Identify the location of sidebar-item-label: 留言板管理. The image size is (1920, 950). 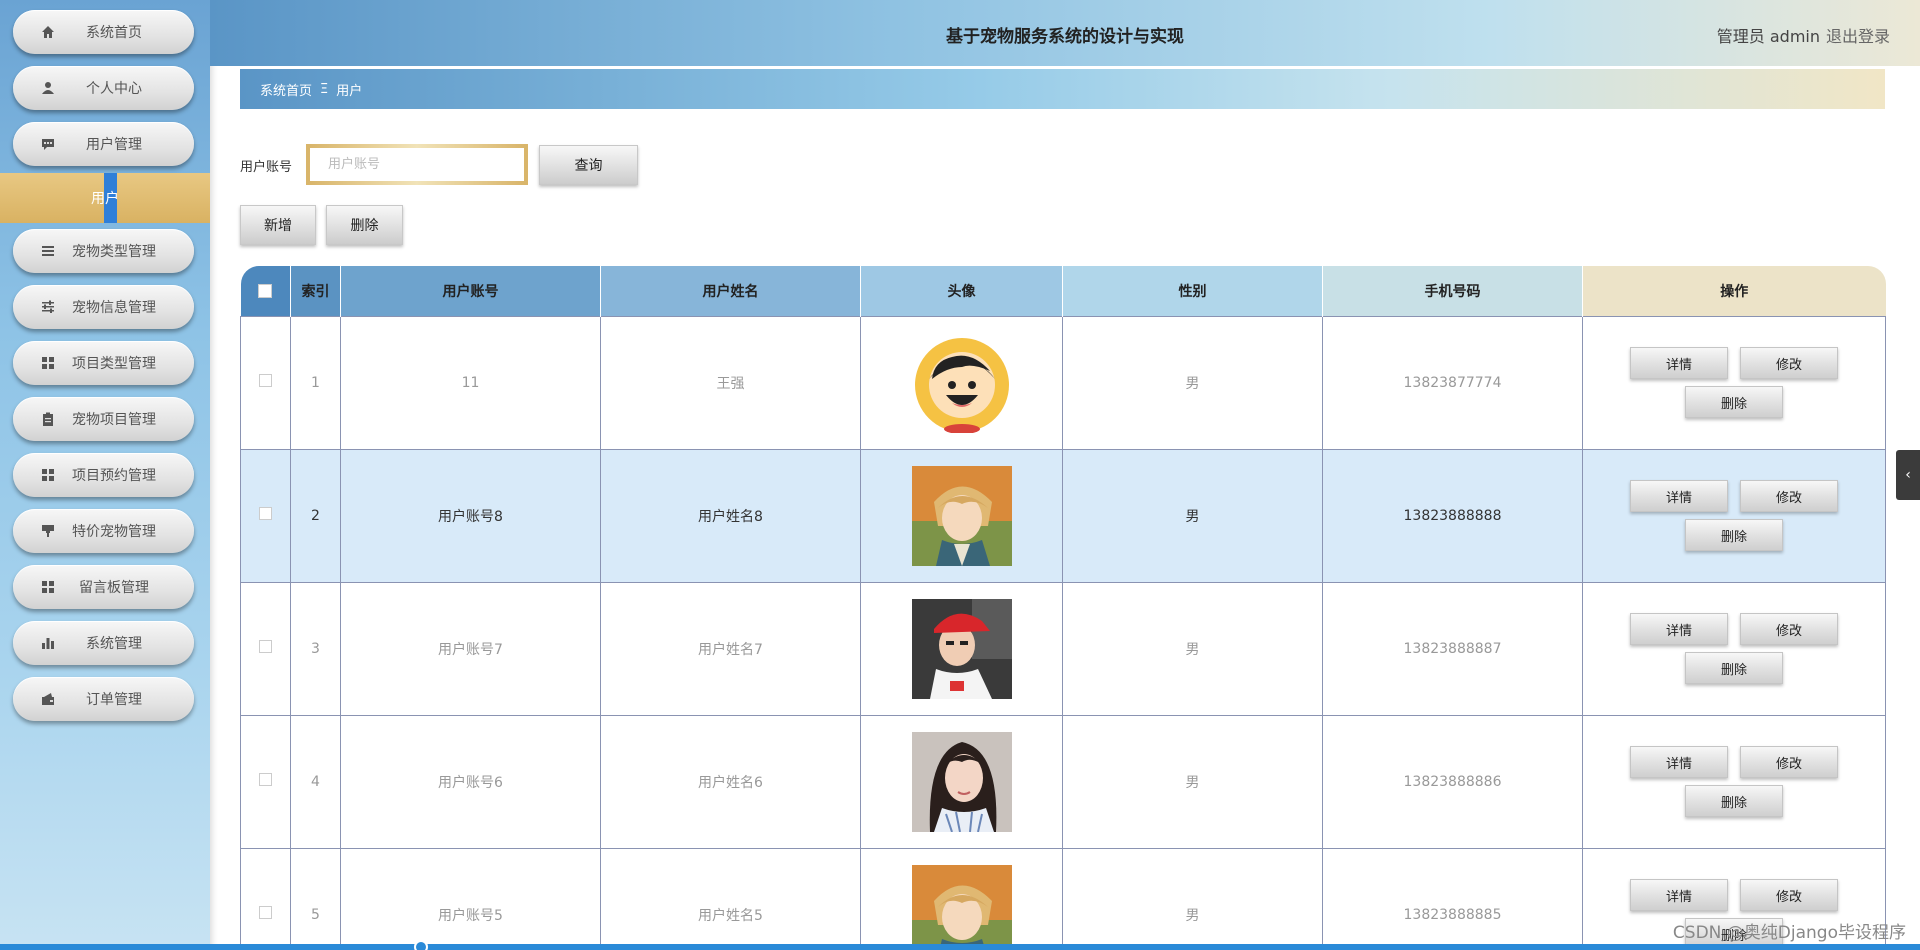
(114, 588).